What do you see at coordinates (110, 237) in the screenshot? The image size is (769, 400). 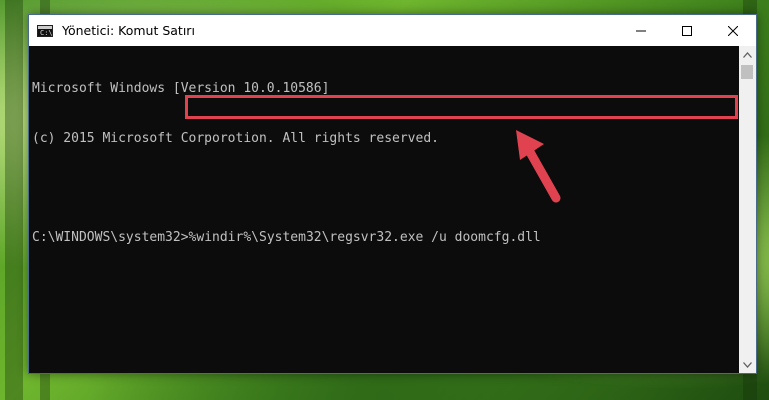 I see `prompt-path: C:\WINDOWS\system32>` at bounding box center [110, 237].